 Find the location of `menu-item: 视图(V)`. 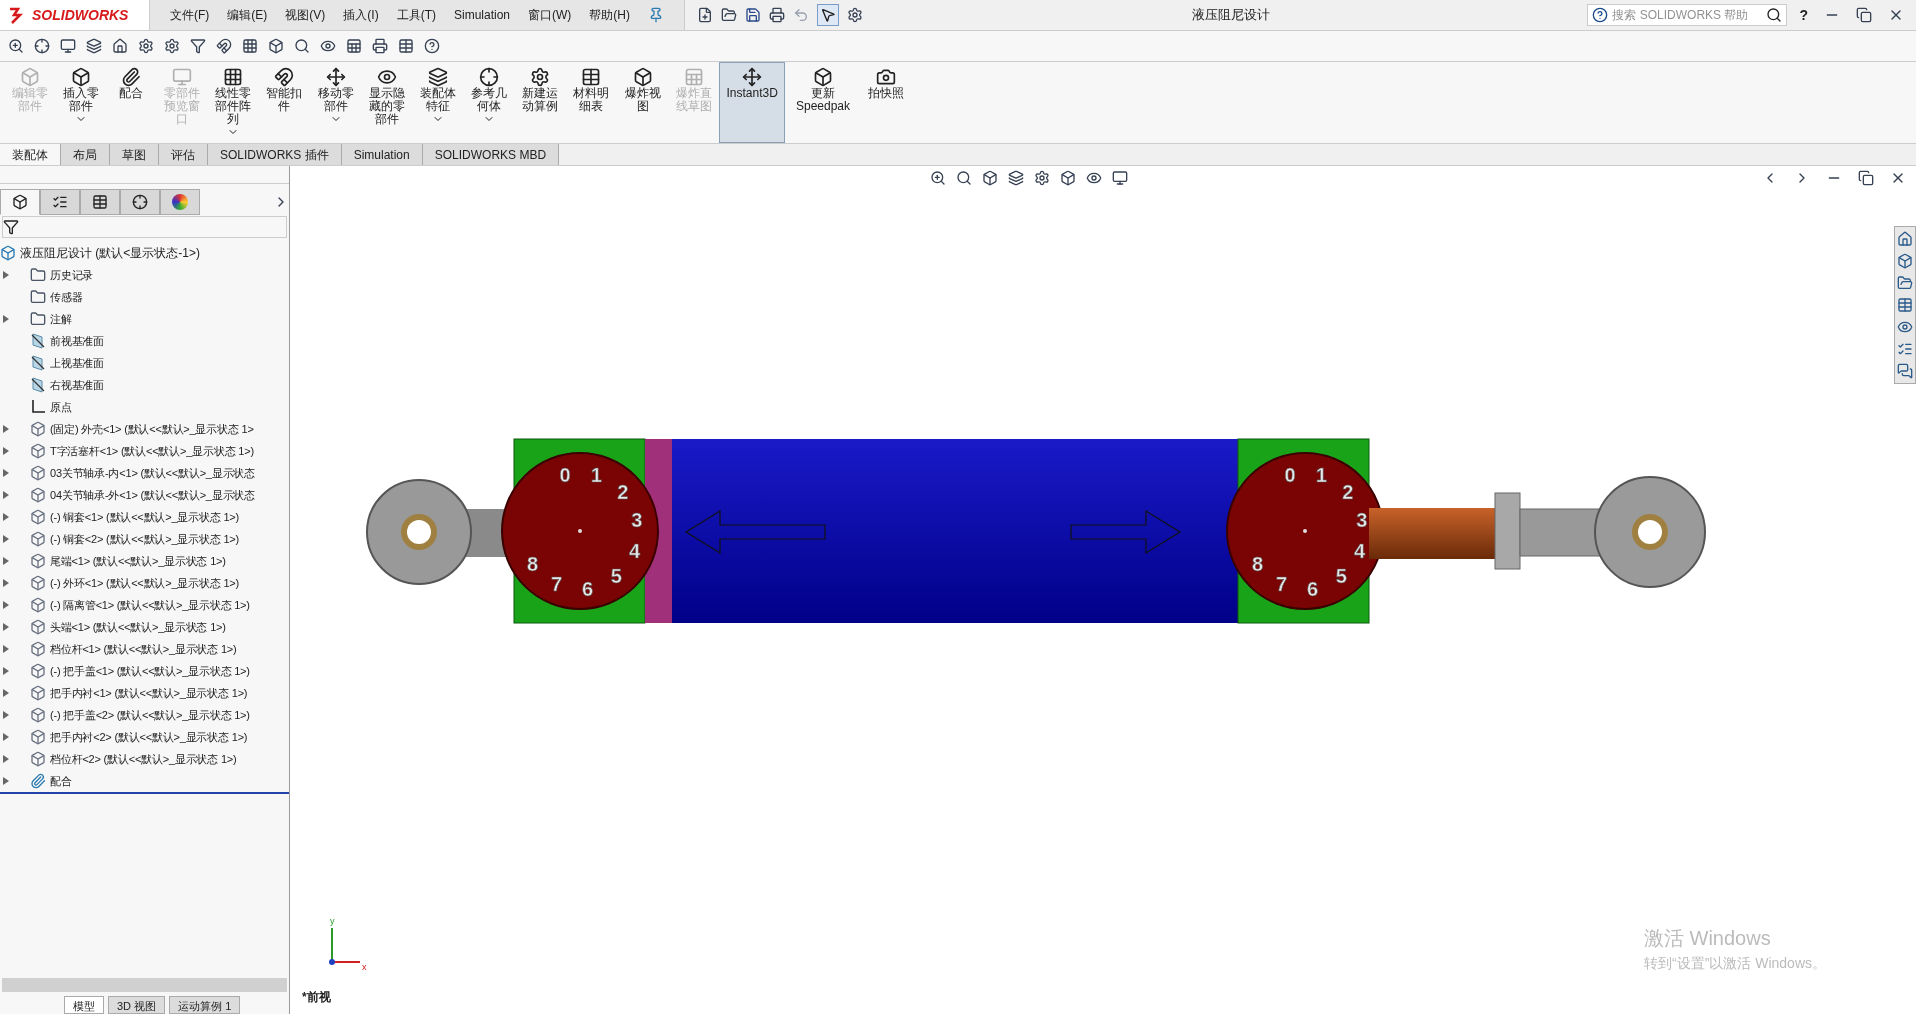

menu-item: 视图(V) is located at coordinates (305, 15).